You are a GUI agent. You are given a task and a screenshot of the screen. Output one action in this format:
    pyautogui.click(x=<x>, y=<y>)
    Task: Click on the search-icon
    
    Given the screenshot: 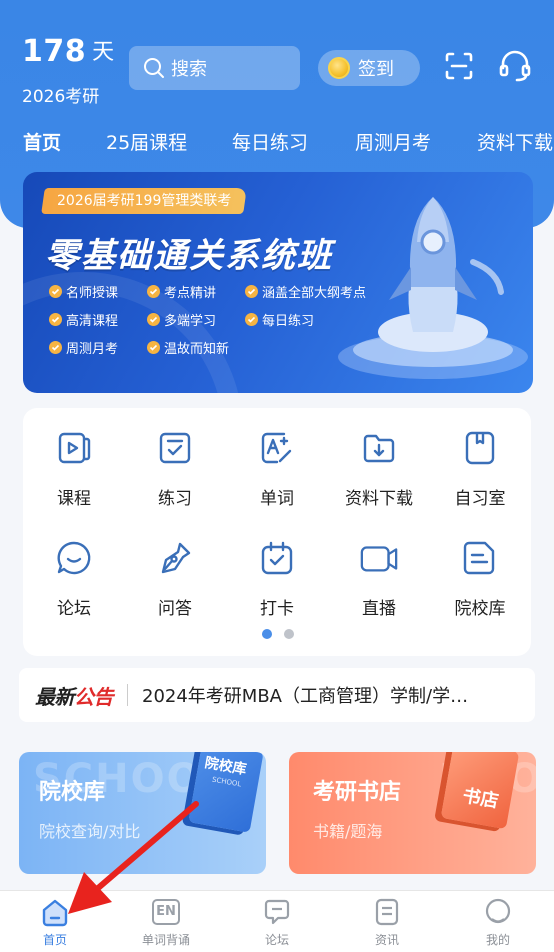 What is the action you would take?
    pyautogui.click(x=154, y=68)
    